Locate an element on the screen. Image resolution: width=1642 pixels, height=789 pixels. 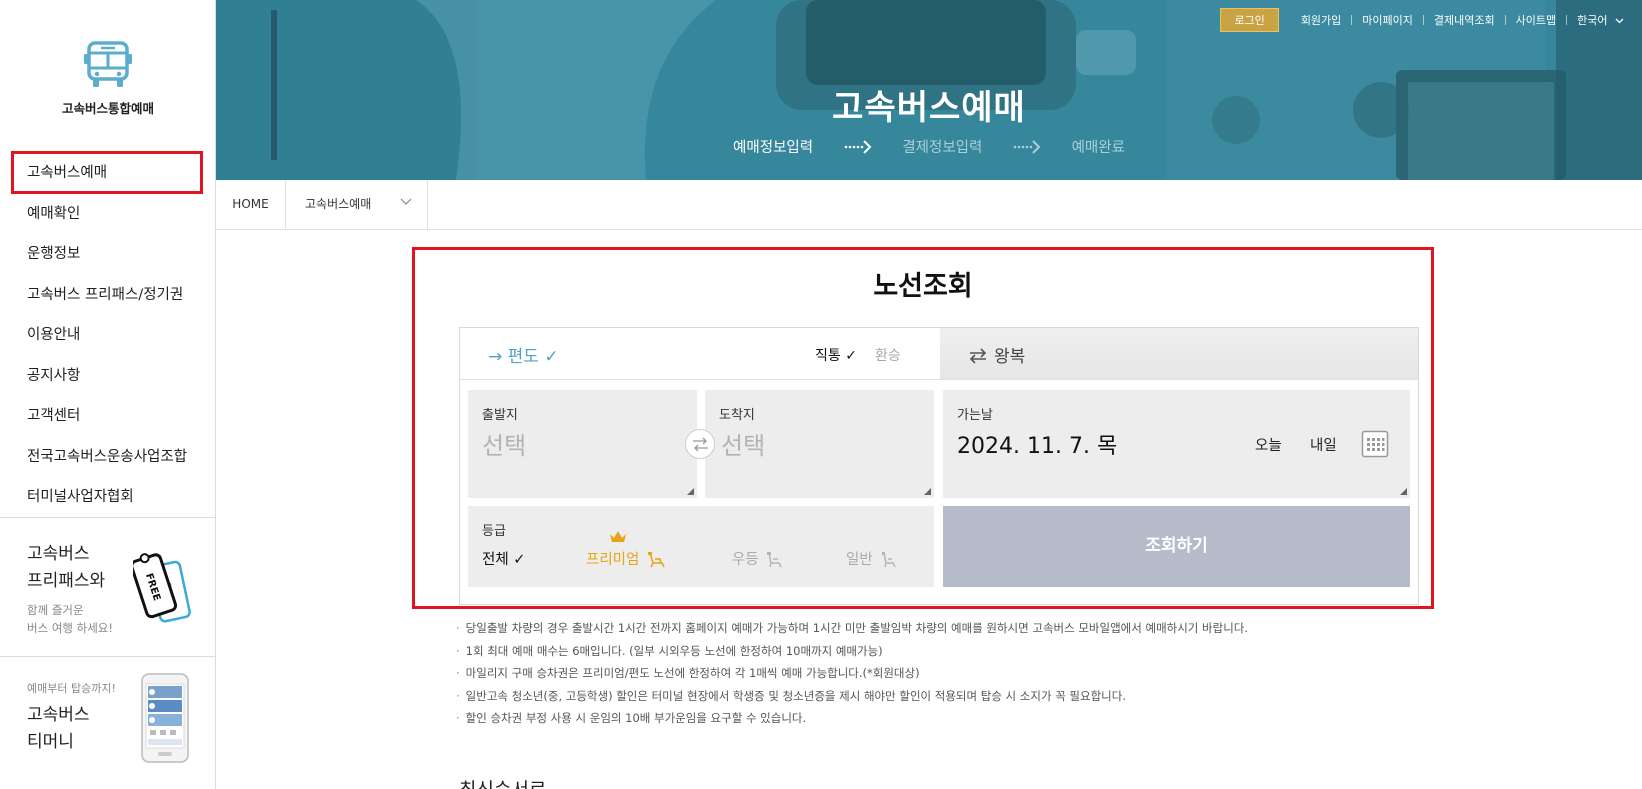
bus-grade-field: 등급 전체 ✓ 프리미엄 우등 일반 is located at coordinates (701, 546).